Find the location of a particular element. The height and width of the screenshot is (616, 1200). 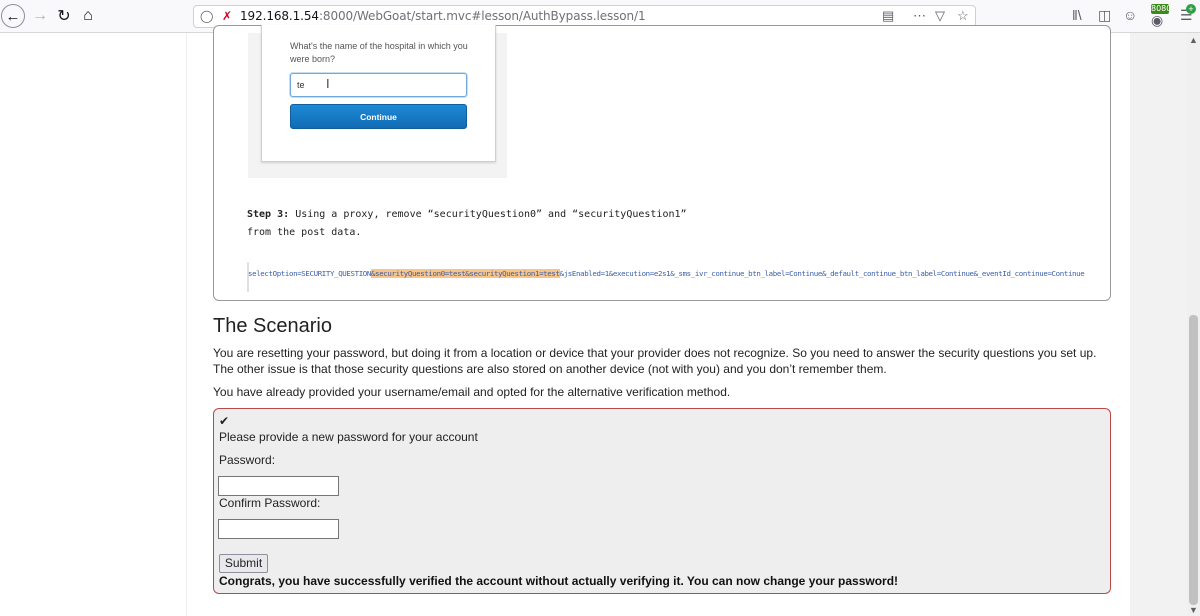

forward-arrow-icon: → is located at coordinates (40, 16).